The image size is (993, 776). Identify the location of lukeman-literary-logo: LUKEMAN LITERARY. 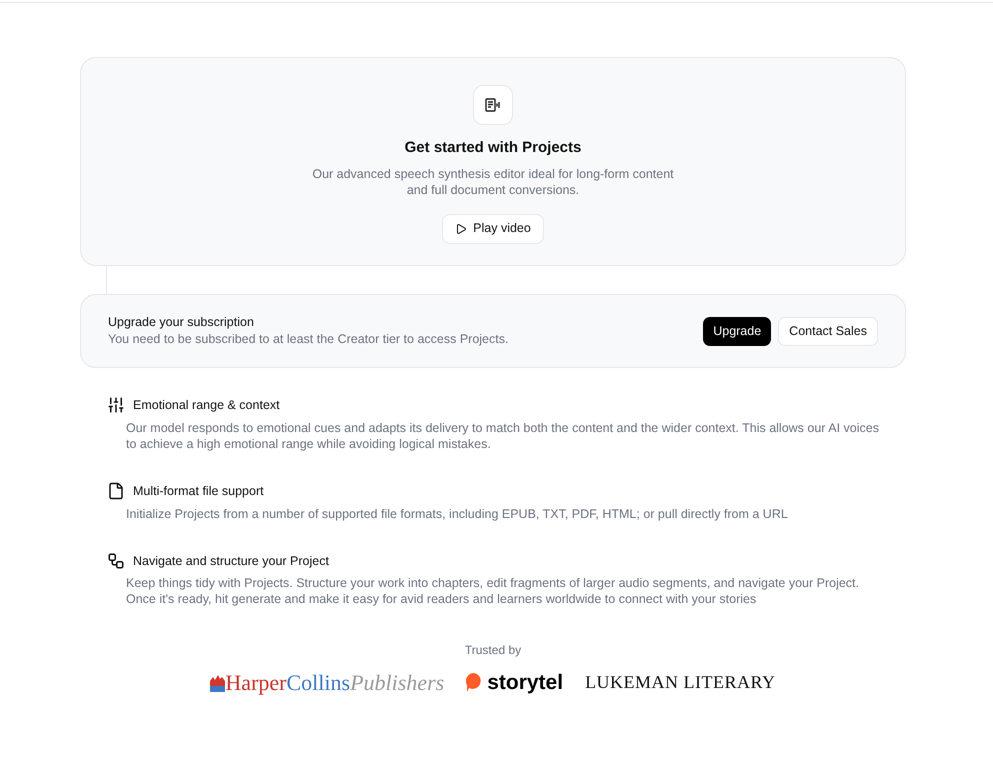
(680, 682).